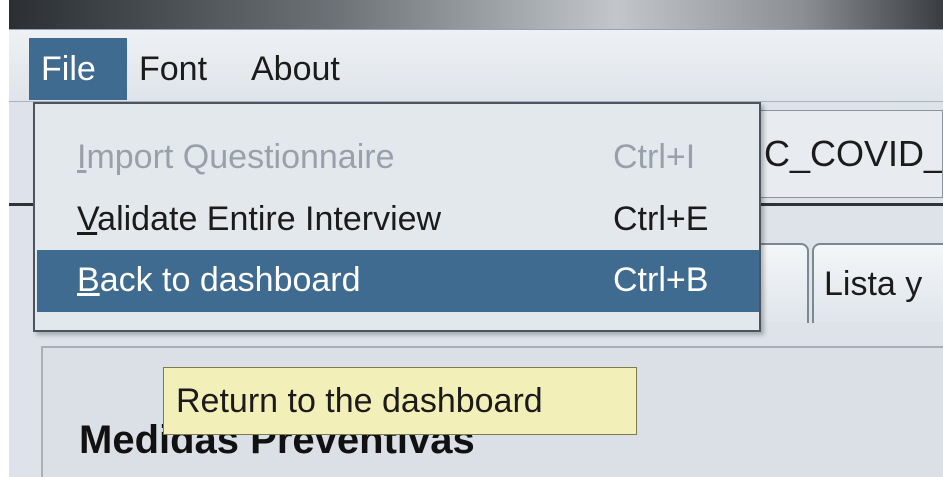 This screenshot has width=943, height=477. I want to click on menu-item-label: Validate Entire Interview, so click(259, 219).